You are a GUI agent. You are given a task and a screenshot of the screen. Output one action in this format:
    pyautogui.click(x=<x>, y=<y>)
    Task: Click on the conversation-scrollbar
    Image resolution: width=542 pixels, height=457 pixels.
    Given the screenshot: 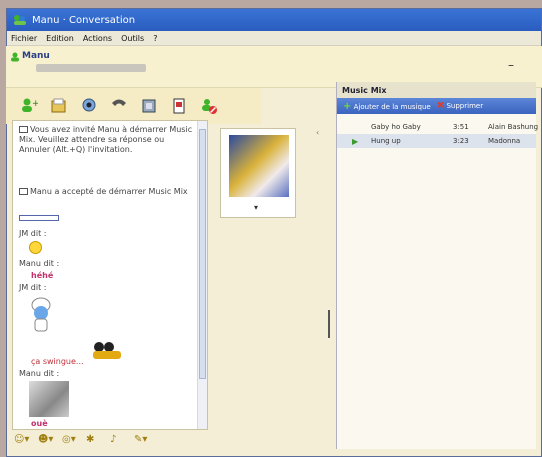 What is the action you would take?
    pyautogui.click(x=202, y=275)
    